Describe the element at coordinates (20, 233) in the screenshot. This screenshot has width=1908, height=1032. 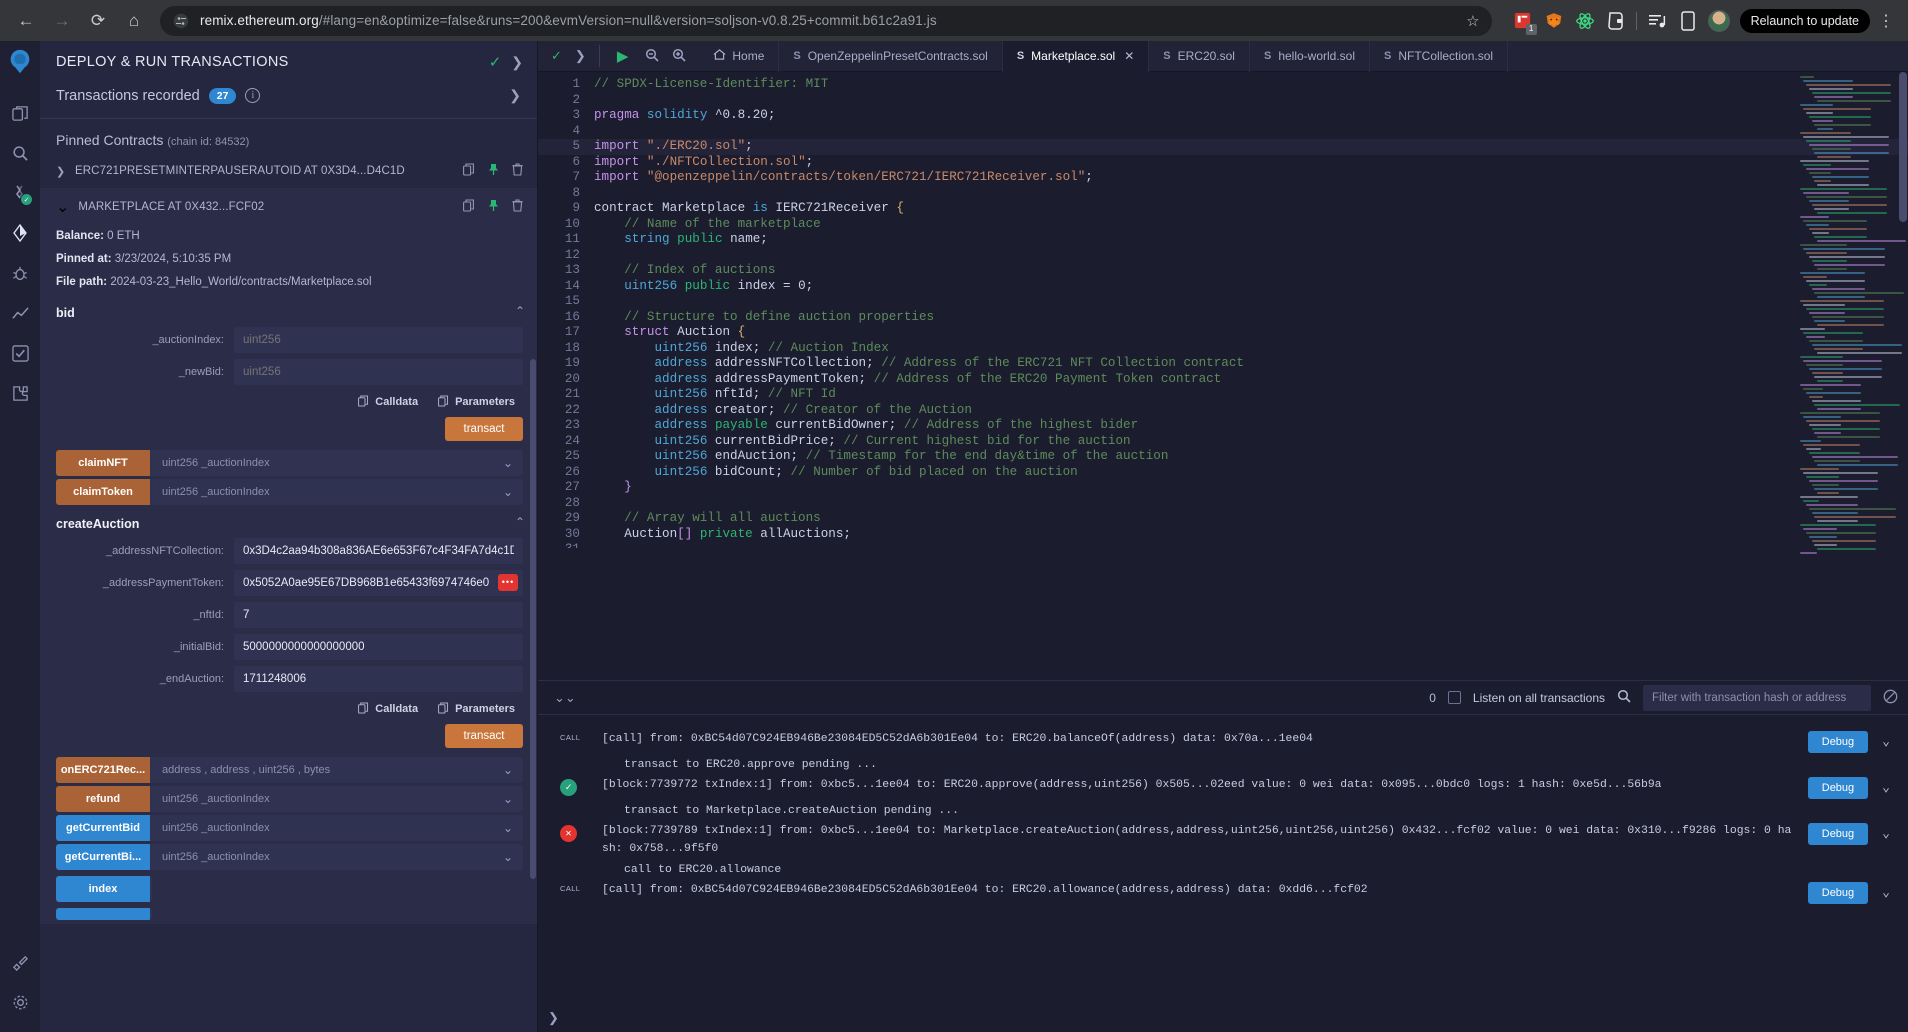
I see `sidebar-item-deploy-run` at that location.